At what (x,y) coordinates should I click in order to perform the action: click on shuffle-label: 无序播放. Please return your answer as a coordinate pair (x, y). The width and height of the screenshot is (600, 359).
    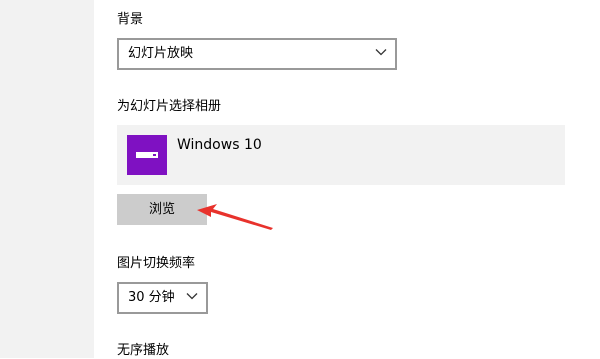
    Looking at the image, I should click on (143, 350).